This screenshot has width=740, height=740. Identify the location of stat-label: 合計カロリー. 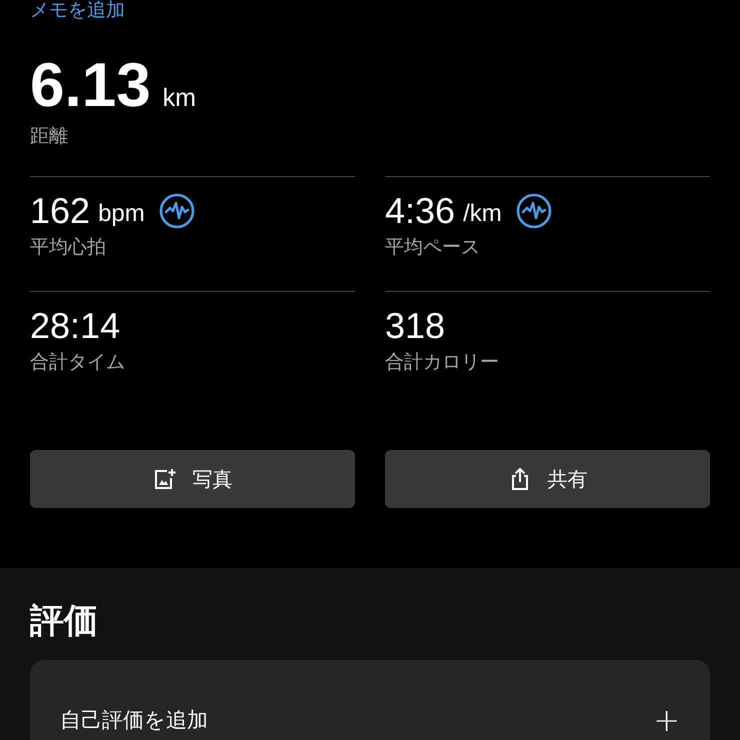
(442, 362).